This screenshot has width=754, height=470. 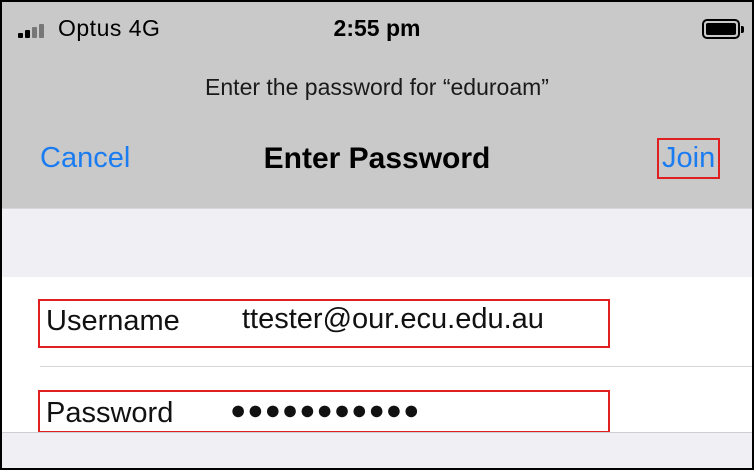 What do you see at coordinates (325, 410) in the screenshot?
I see `password-field: ●●●●●●●●●●●` at bounding box center [325, 410].